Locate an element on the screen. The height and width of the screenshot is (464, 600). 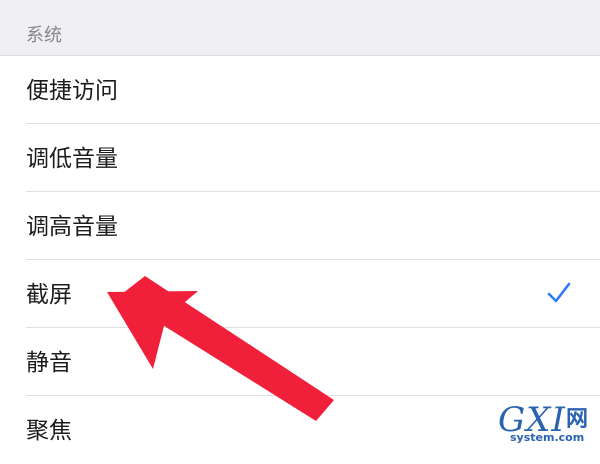
site-watermark: GXI 网 system.com is located at coordinates (548, 425).